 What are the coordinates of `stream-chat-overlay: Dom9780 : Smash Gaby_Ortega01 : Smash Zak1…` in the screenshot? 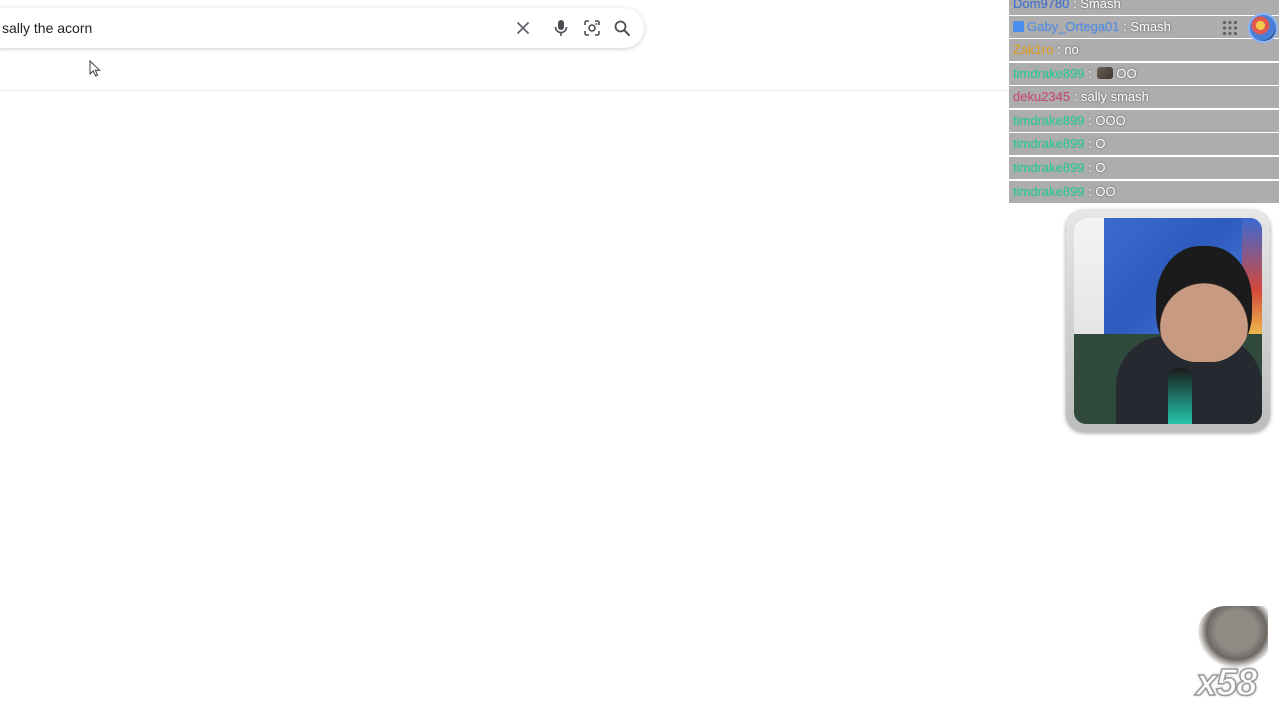 It's located at (1144, 102).